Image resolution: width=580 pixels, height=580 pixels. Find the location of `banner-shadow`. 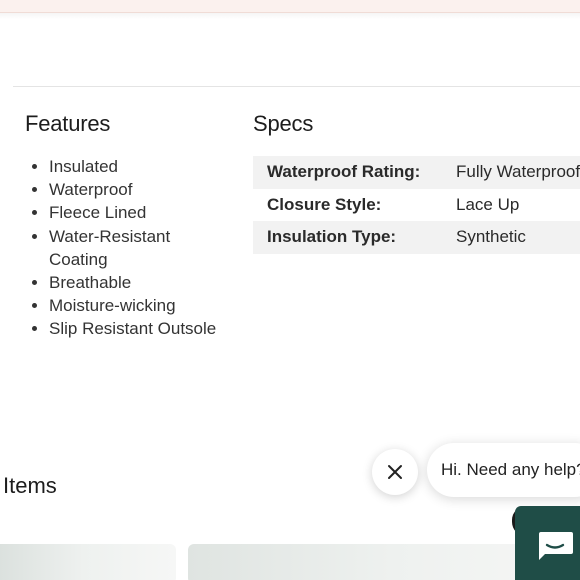

banner-shadow is located at coordinates (290, 16).